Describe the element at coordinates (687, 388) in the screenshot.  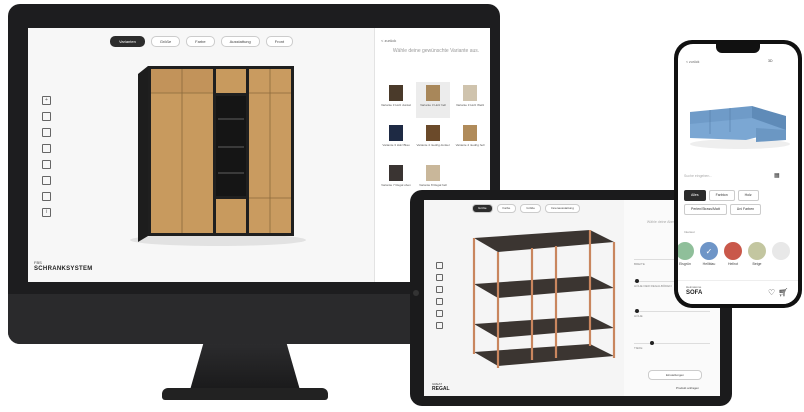
I see `request-product-button: Produkt anfragen` at that location.